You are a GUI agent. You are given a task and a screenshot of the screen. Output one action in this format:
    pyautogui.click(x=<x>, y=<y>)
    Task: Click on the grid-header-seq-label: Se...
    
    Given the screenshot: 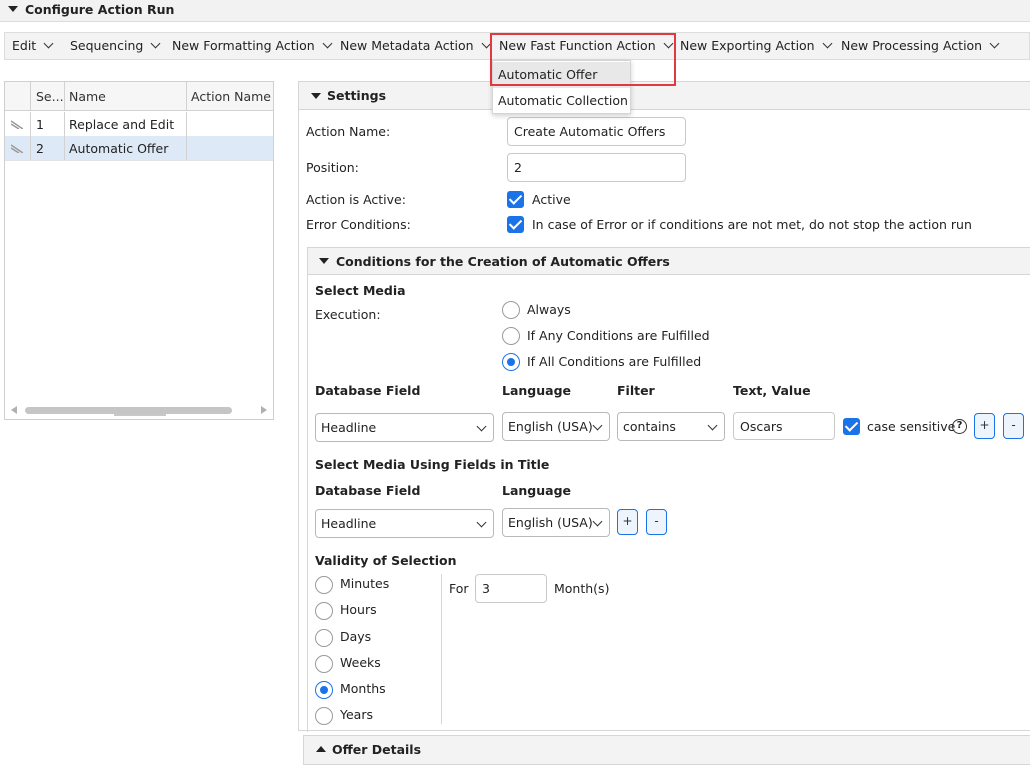 What is the action you would take?
    pyautogui.click(x=50, y=96)
    